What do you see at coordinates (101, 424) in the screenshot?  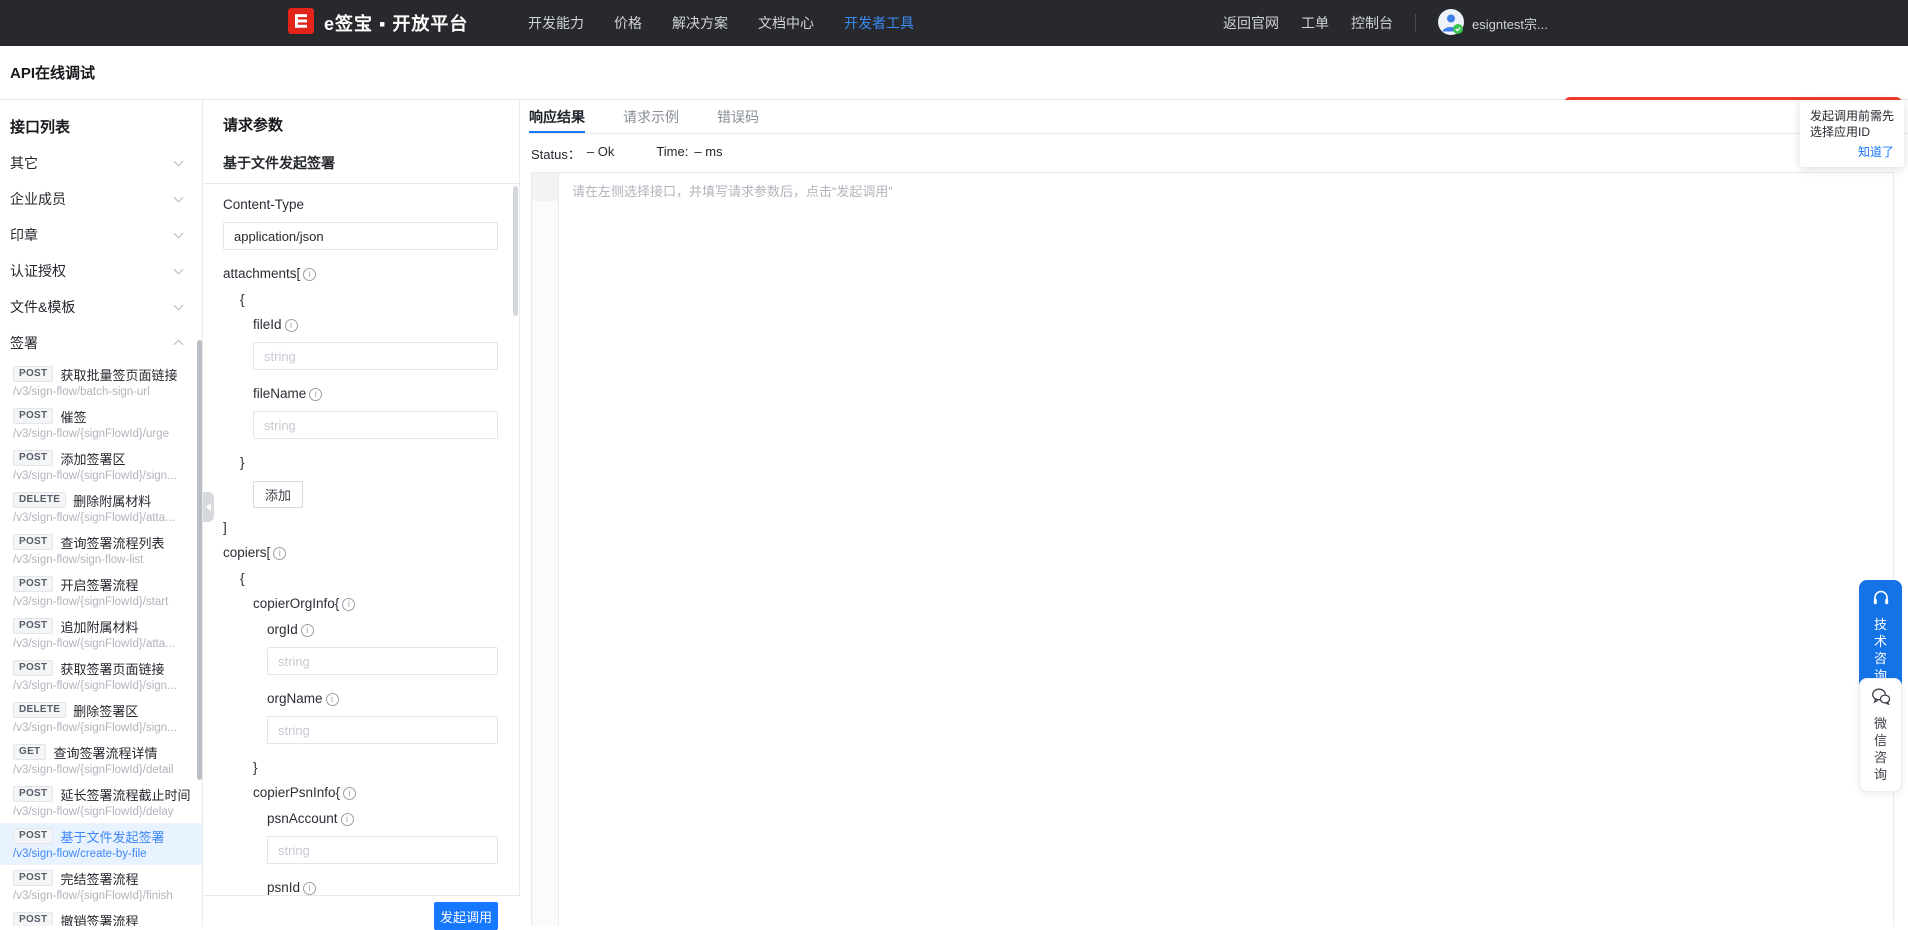 I see `api-list-item-1: POST 催签/v3/sign-flow/{signFlowId}/urge` at bounding box center [101, 424].